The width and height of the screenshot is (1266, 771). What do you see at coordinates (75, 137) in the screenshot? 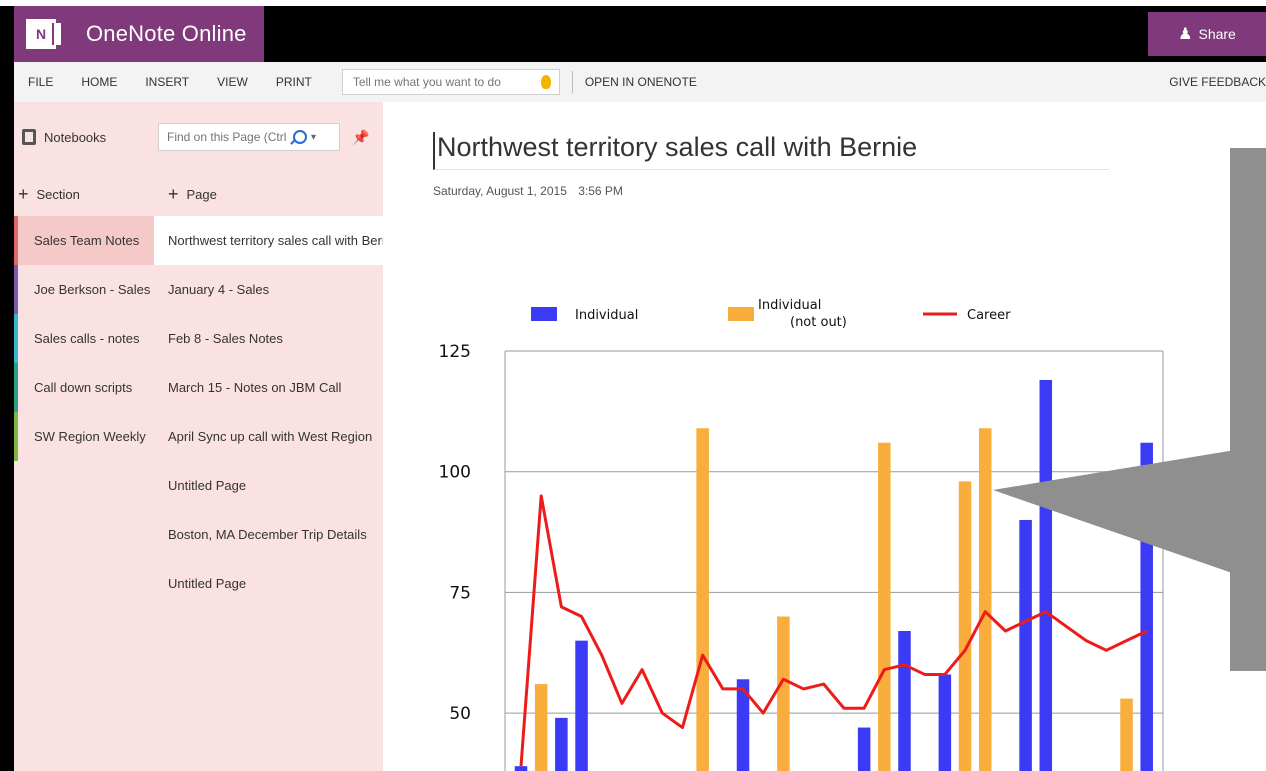
I see `notebooks-label: Notebooks` at bounding box center [75, 137].